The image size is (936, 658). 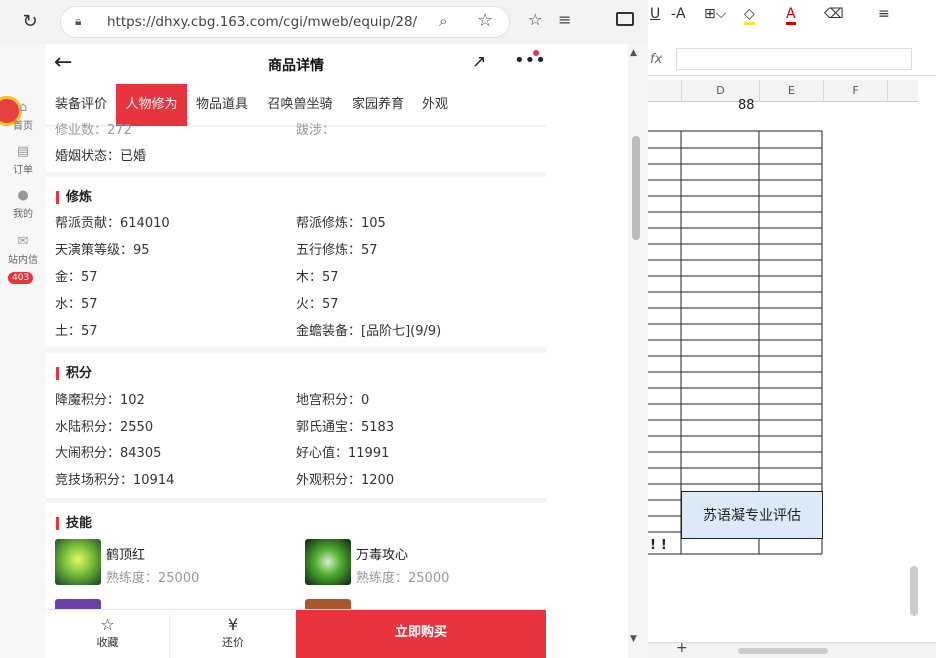 I want to click on favorites-icon: ☆, so click(x=535, y=19).